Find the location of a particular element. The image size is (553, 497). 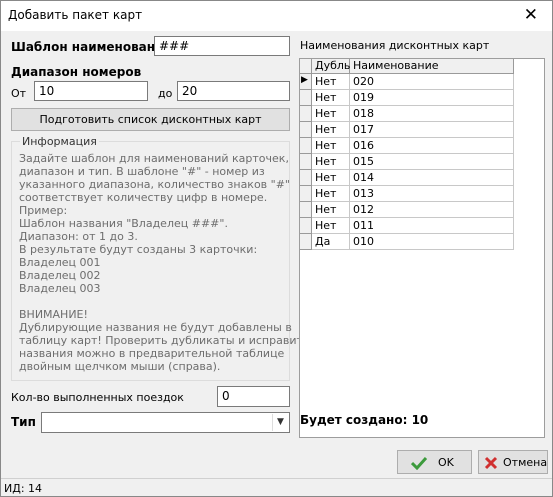

type-label: Тип is located at coordinates (23, 422).